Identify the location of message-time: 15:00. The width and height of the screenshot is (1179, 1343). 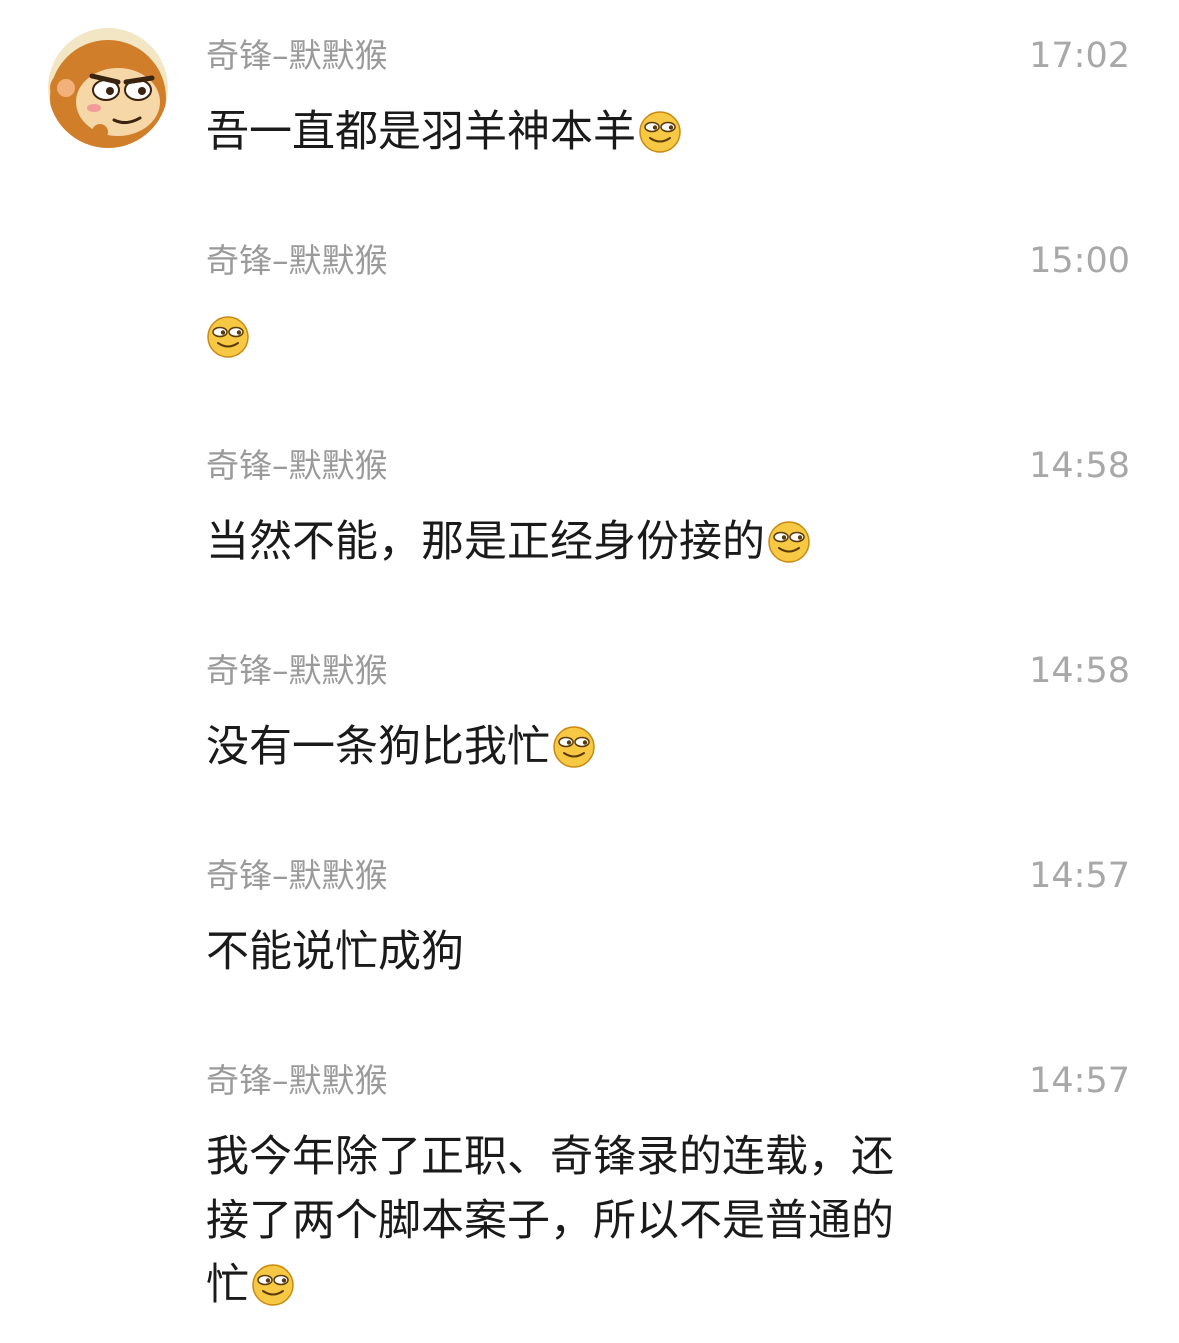
(1079, 261).